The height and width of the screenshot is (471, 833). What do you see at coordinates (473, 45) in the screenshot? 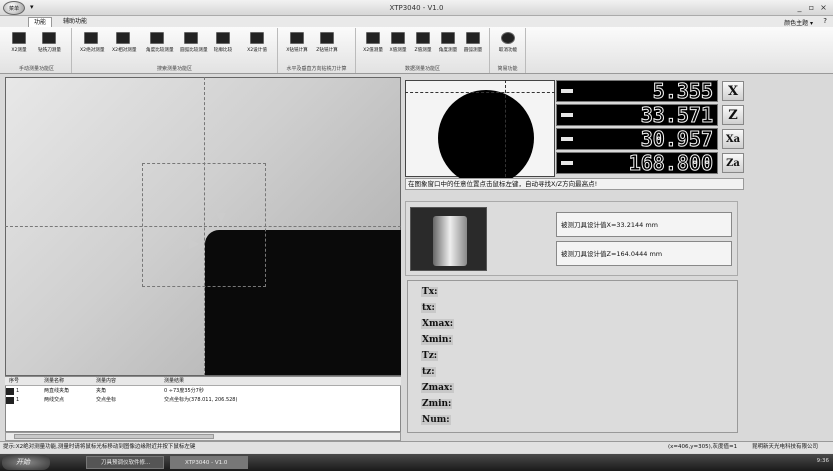
I see `arc-measure-button: 圆弧测量` at bounding box center [473, 45].